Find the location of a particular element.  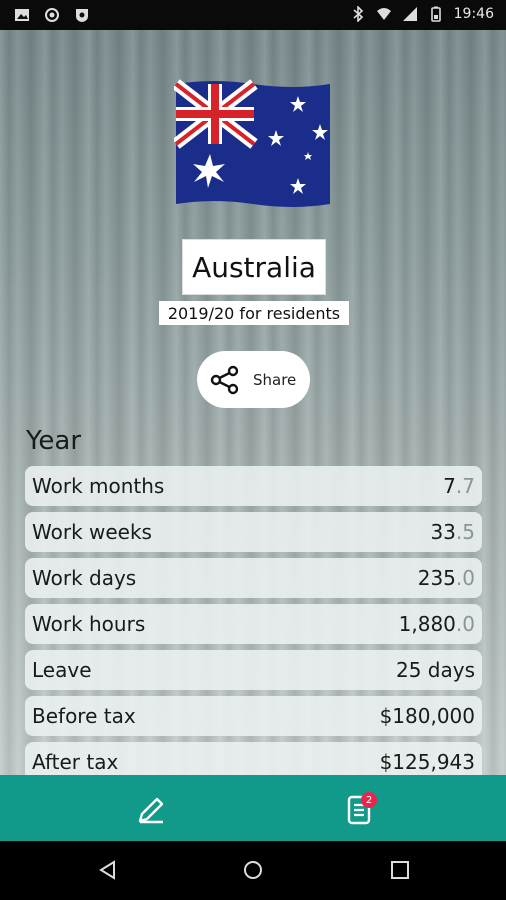

status-bar: 19:46 is located at coordinates (253, 15).